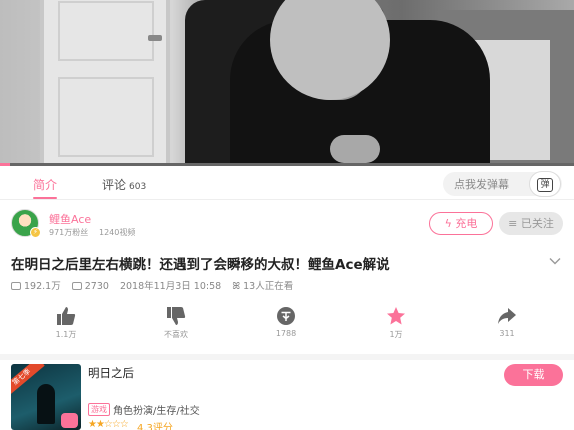 The width and height of the screenshot is (574, 430). I want to click on tab-comments: 评论 603, so click(124, 184).